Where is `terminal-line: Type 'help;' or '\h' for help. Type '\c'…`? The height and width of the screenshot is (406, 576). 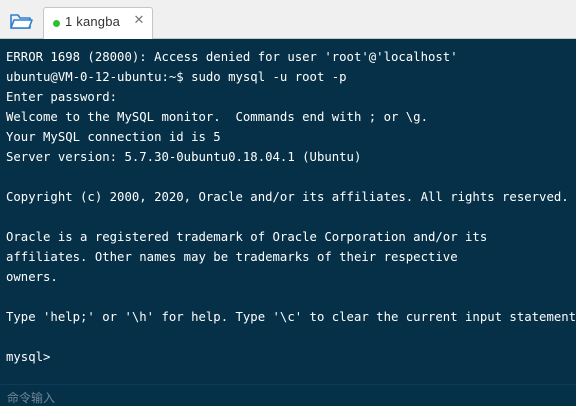 terminal-line: Type 'help;' or '\h' for help. Type '\c'… is located at coordinates (291, 317).